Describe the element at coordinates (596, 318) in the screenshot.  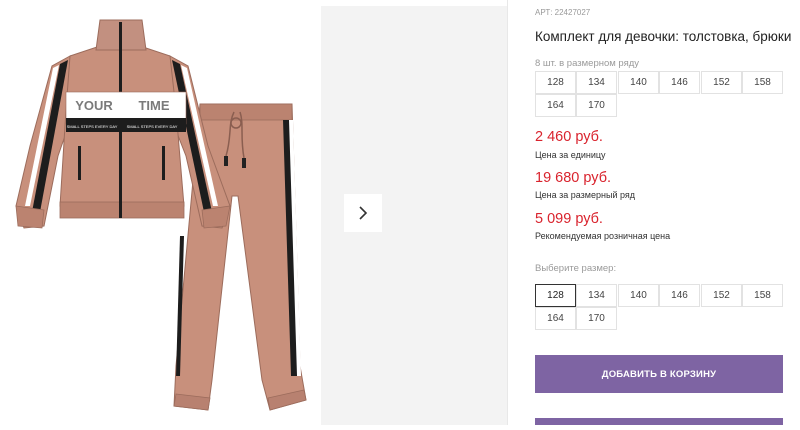
I see `size-option: 170` at that location.